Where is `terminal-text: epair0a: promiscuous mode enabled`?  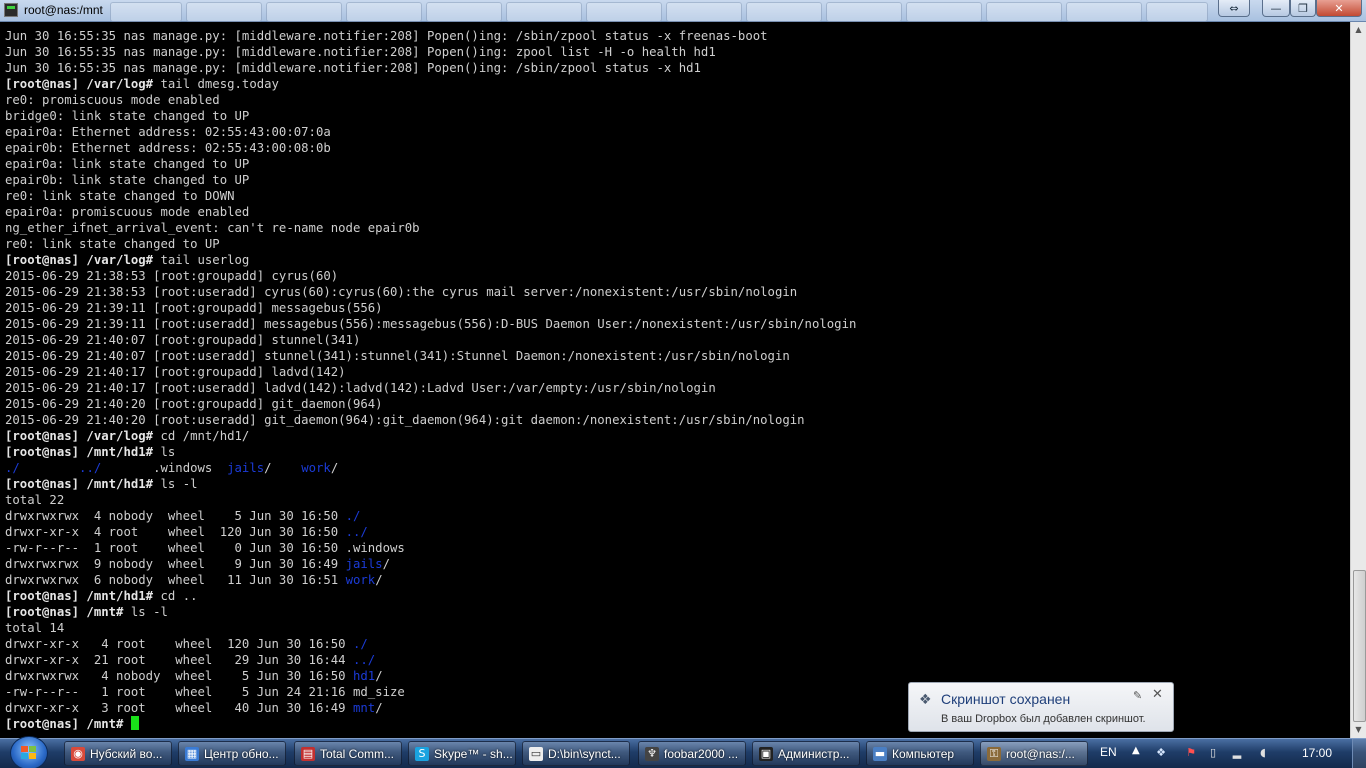 terminal-text: epair0a: promiscuous mode enabled is located at coordinates (127, 212).